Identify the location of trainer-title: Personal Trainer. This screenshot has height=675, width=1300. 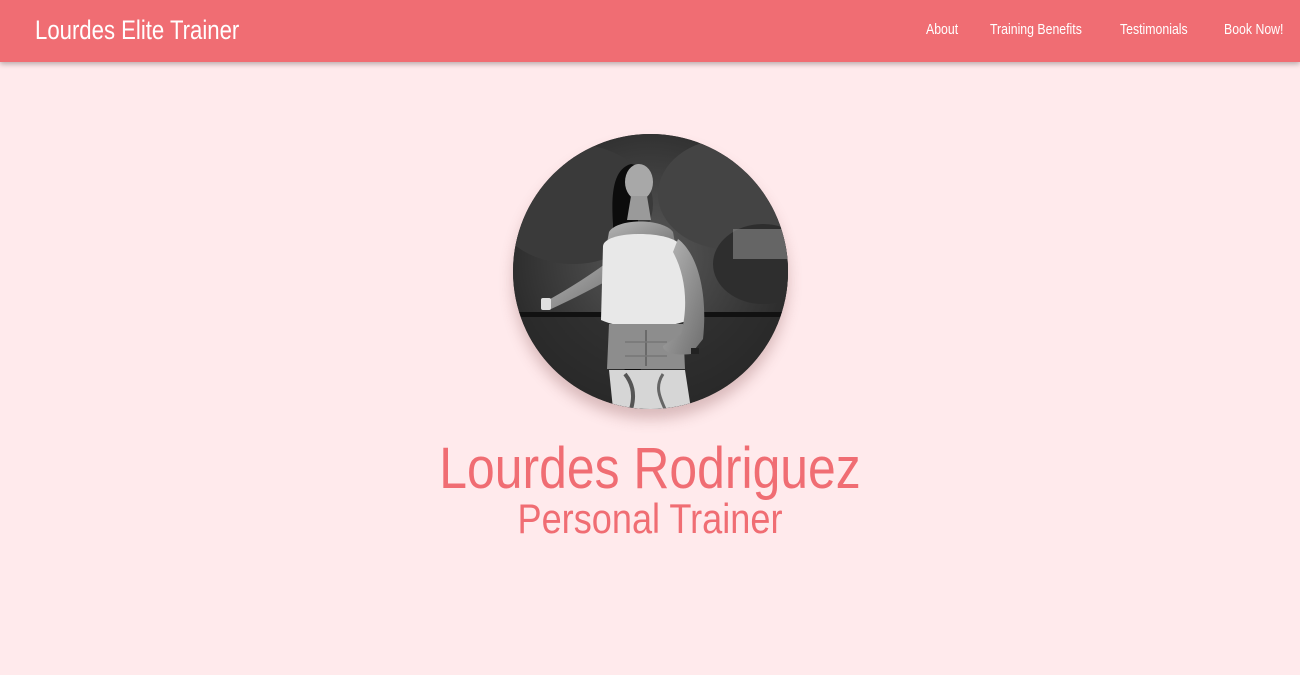
(650, 518).